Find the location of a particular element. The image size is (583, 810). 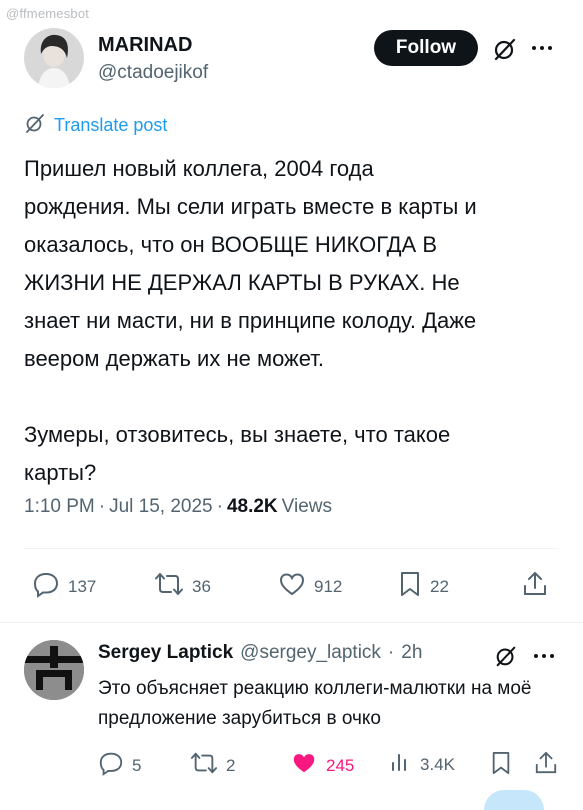

post-date: Jul 15, 2025 is located at coordinates (161, 507).